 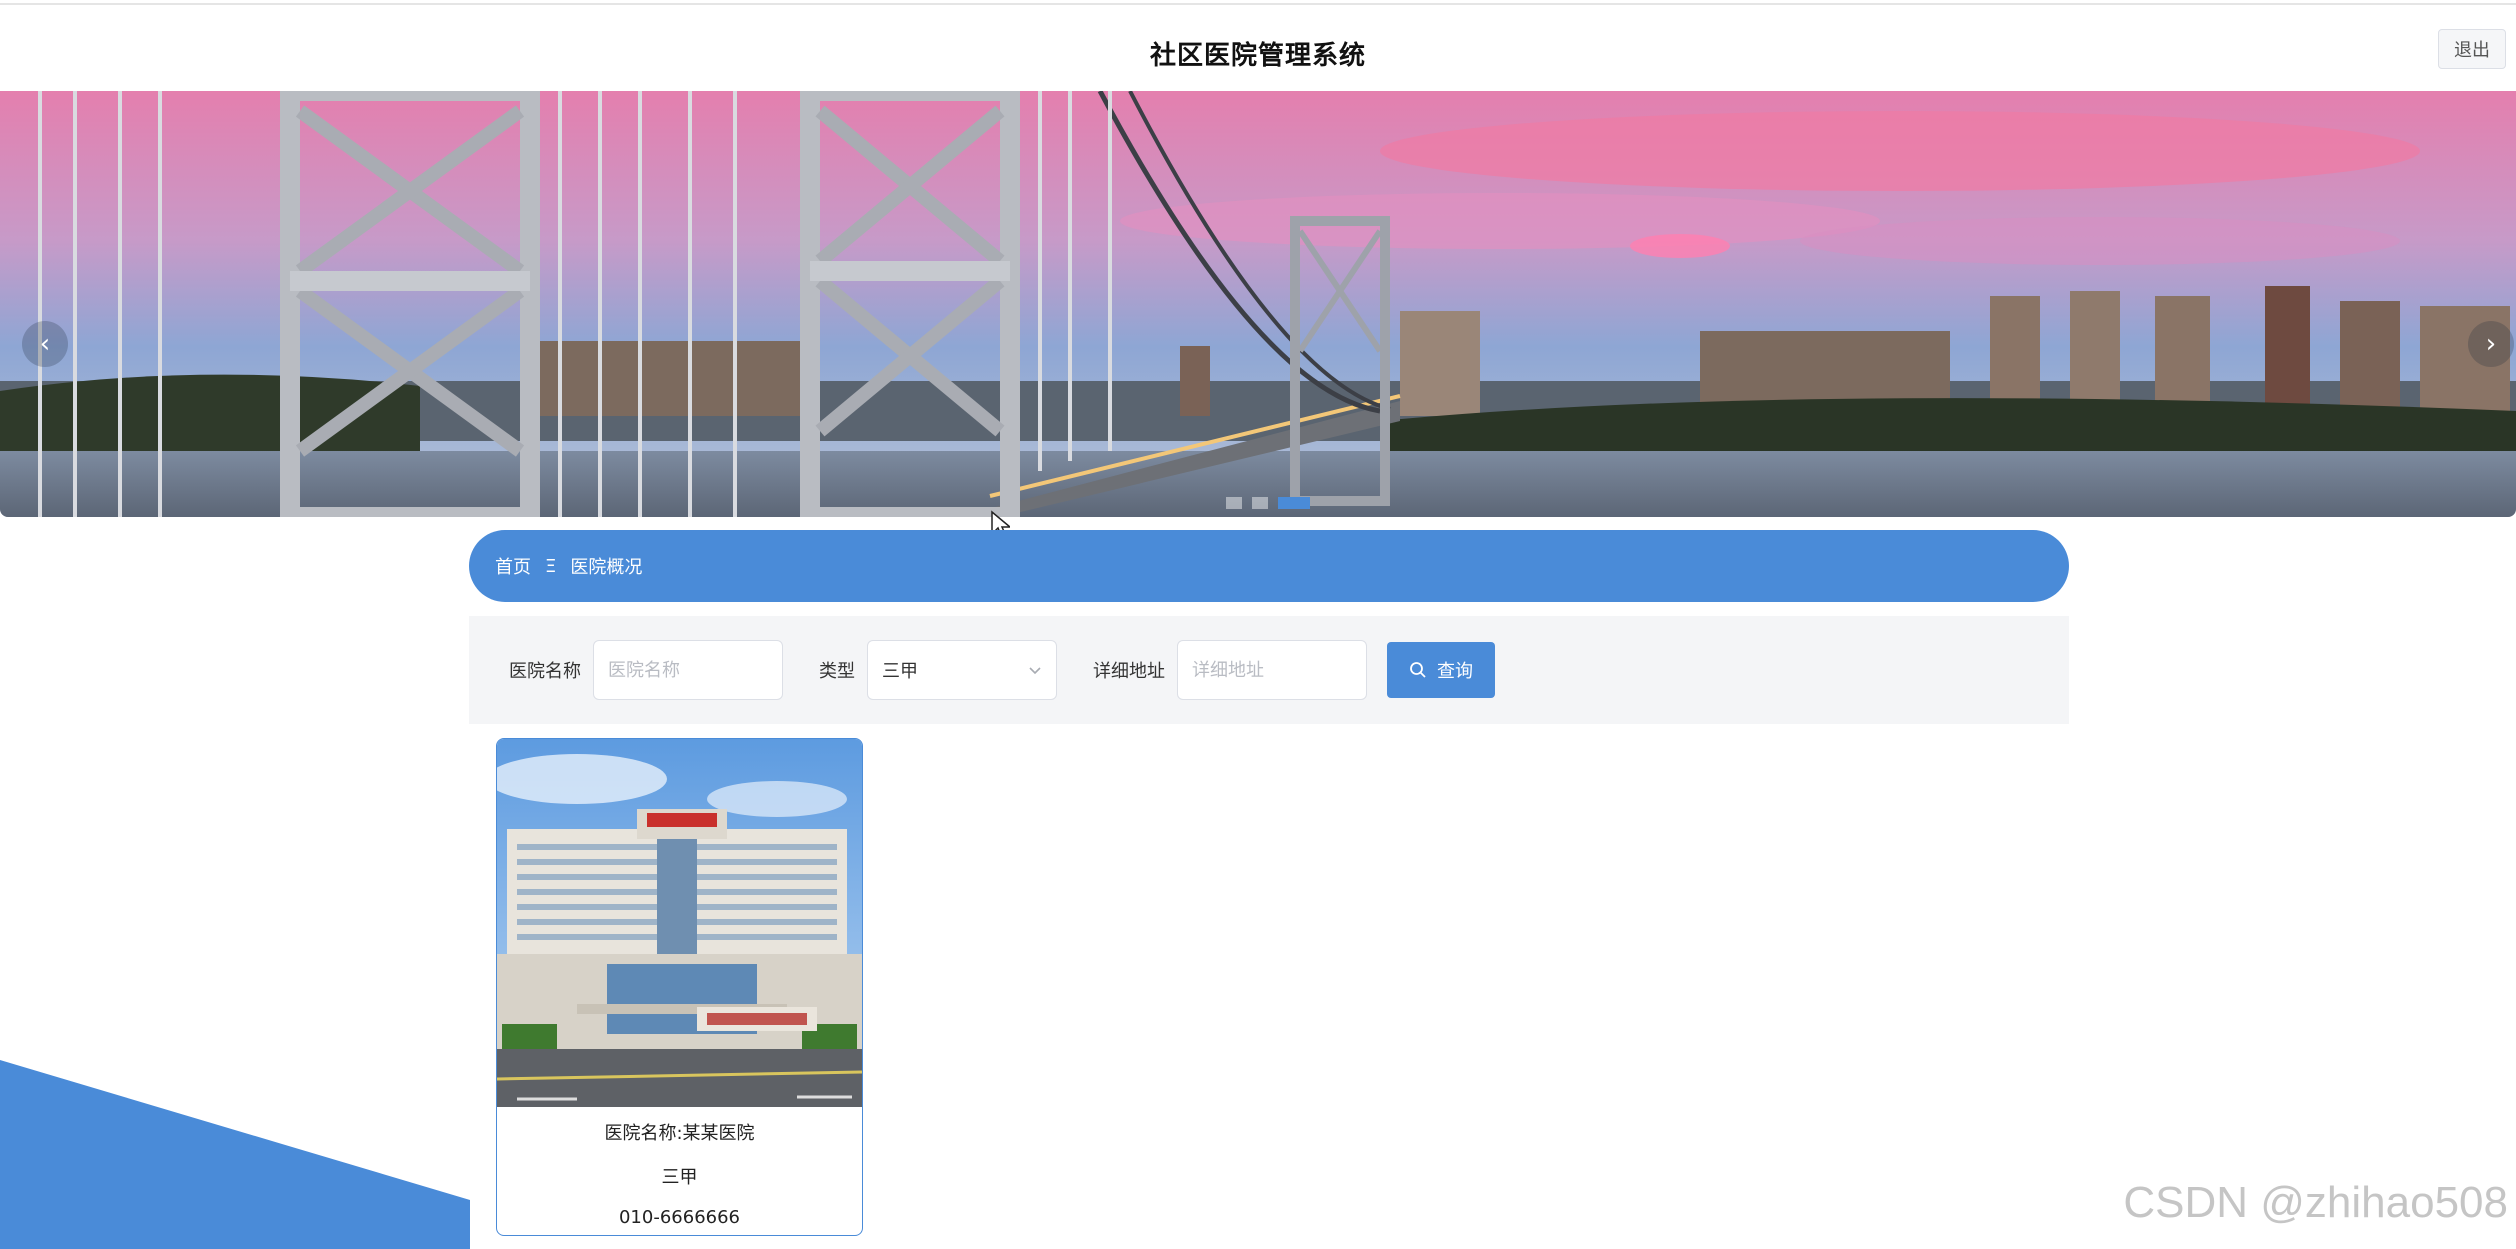 What do you see at coordinates (900, 671) in the screenshot?
I see `type-select-value: 三甲` at bounding box center [900, 671].